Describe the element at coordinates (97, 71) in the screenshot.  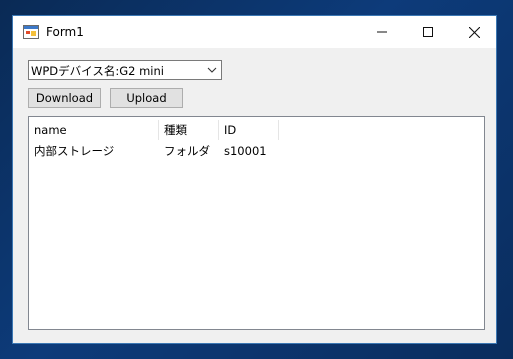
I see `device-combobox-value: WPDデバイス名:G2 mini` at that location.